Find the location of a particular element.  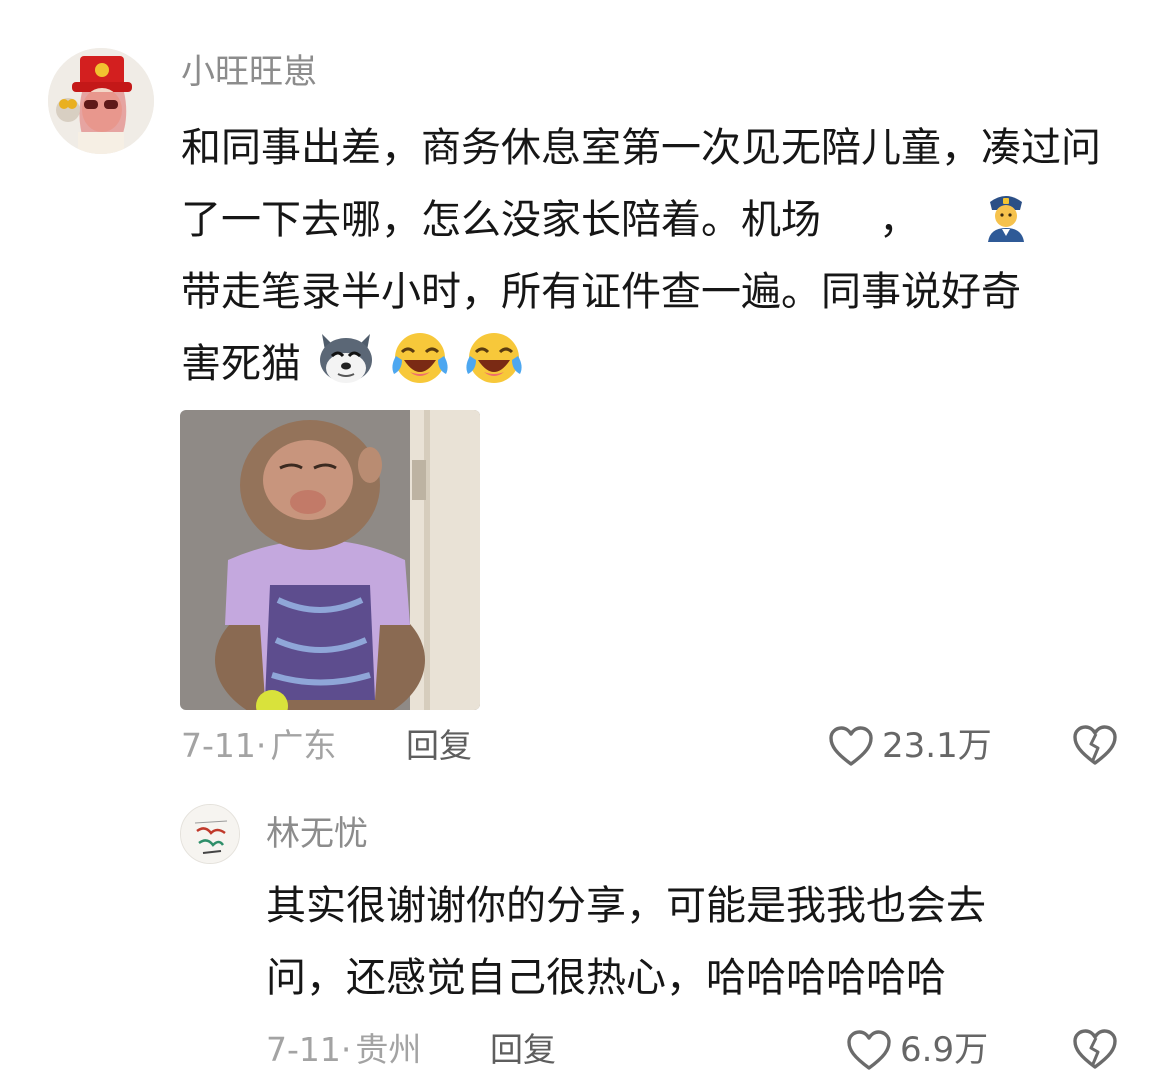

like-button: 23.1万 is located at coordinates (910, 746).